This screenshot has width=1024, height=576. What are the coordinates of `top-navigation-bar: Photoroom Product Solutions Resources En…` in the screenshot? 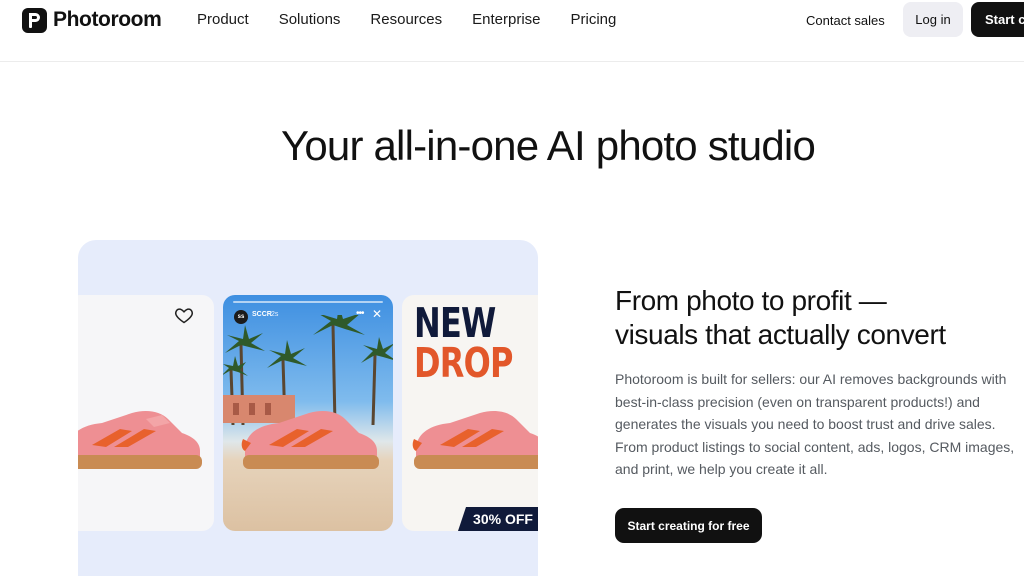 It's located at (512, 31).